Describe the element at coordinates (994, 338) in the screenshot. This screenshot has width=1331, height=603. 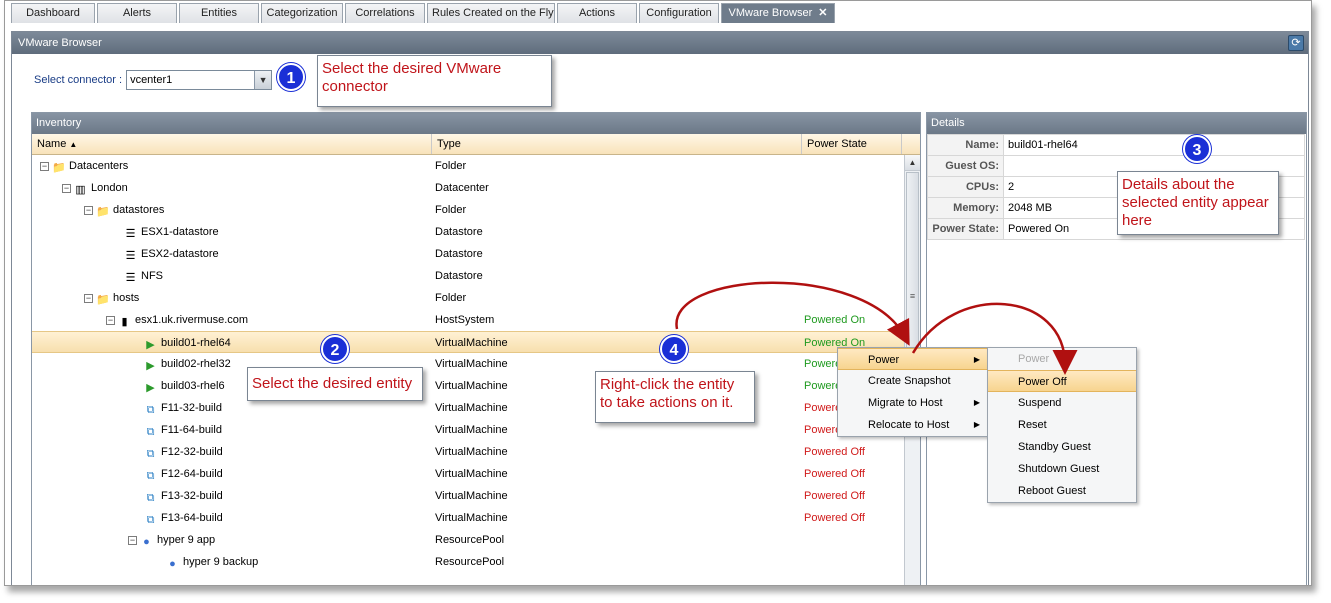
I see `arrow-to-power-off` at that location.